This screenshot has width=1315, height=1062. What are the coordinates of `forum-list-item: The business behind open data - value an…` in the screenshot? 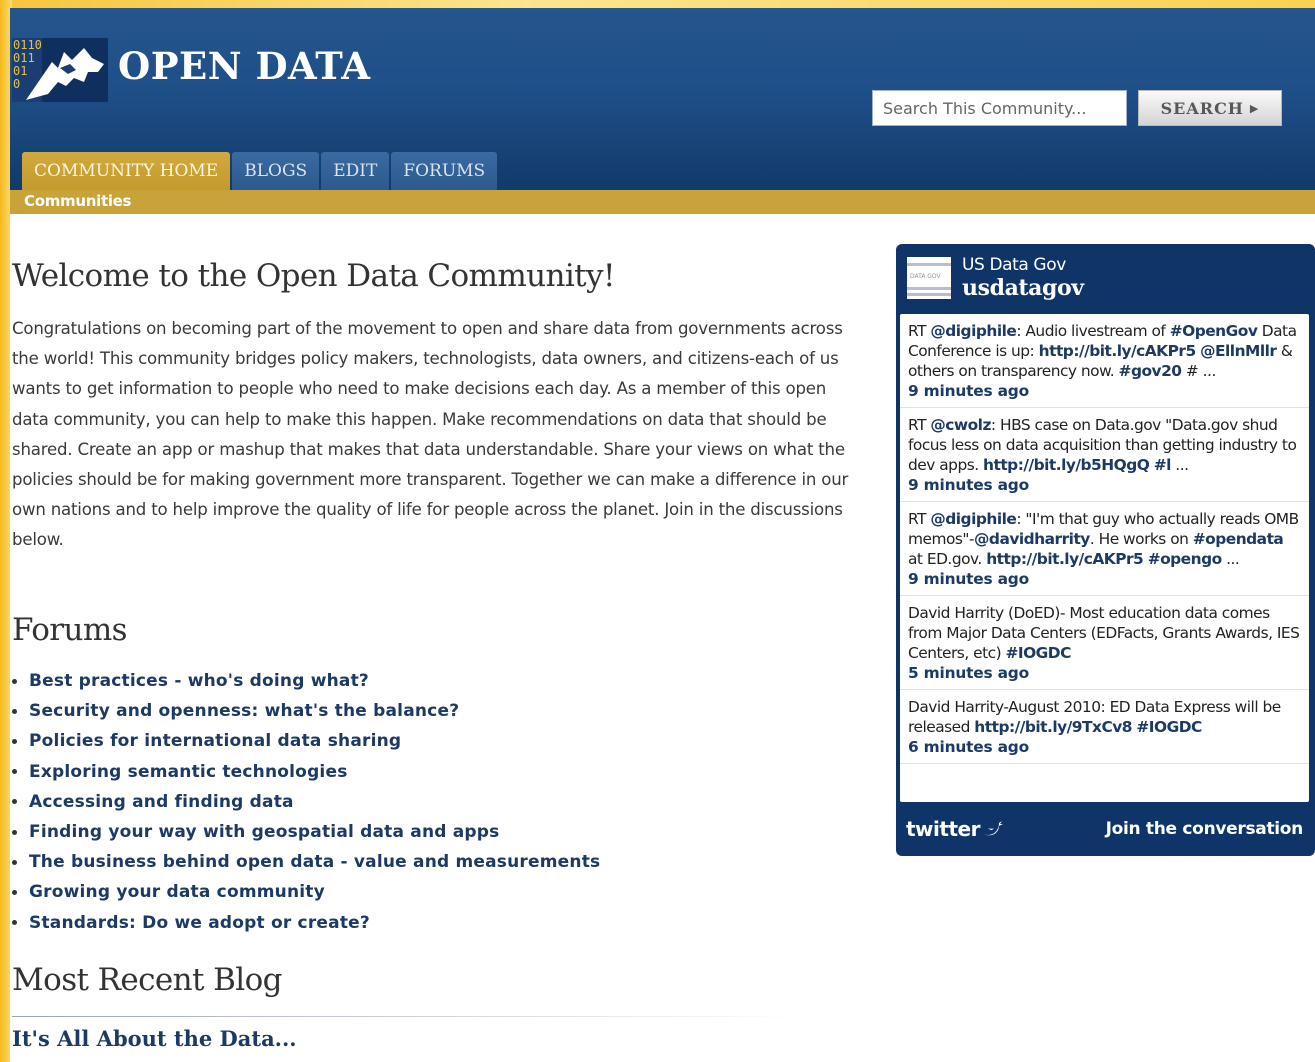 It's located at (306, 862).